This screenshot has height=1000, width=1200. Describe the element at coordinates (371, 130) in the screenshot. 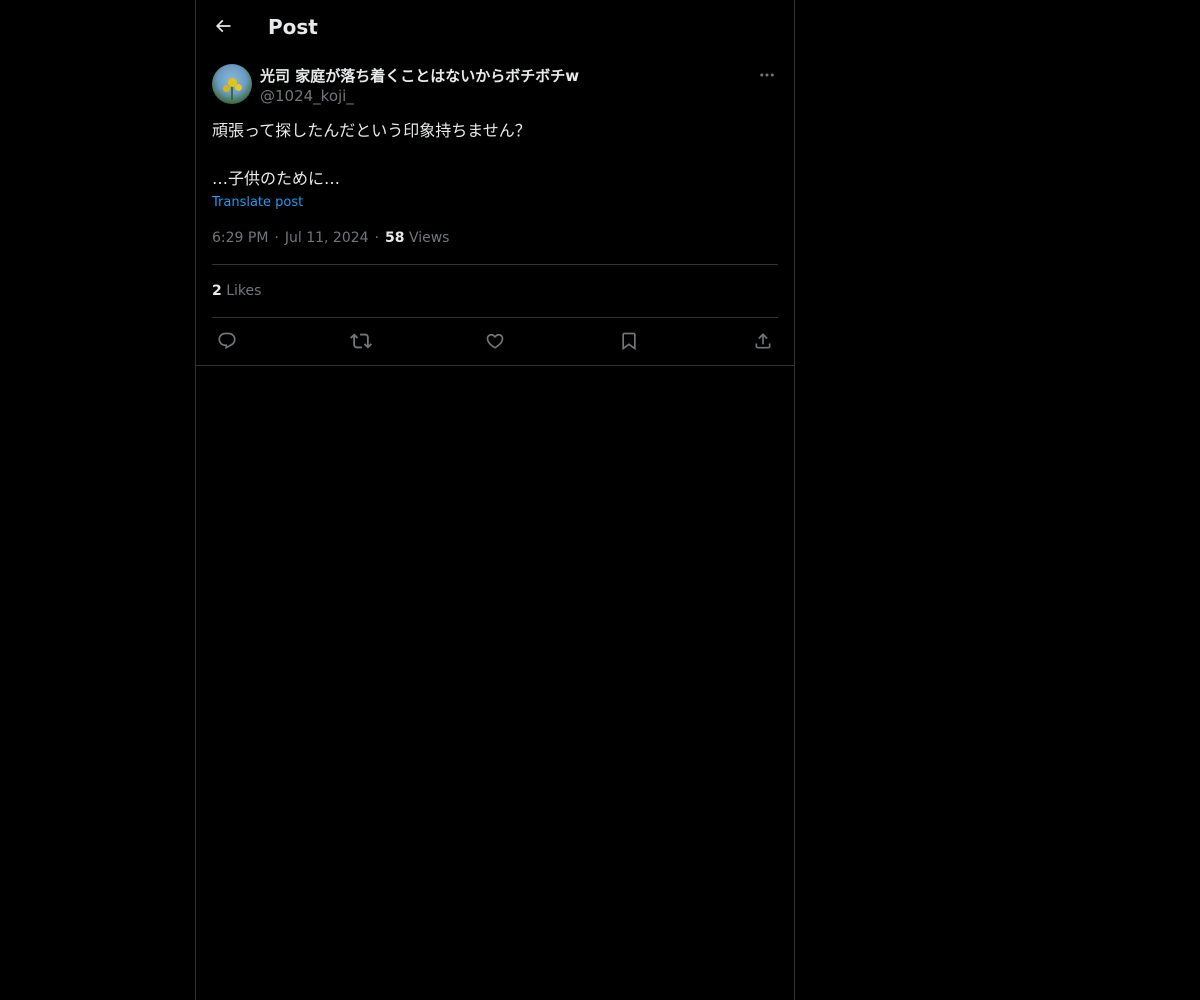

I see `post-text-line: 頑張って探したんだという印象持ちません？` at that location.